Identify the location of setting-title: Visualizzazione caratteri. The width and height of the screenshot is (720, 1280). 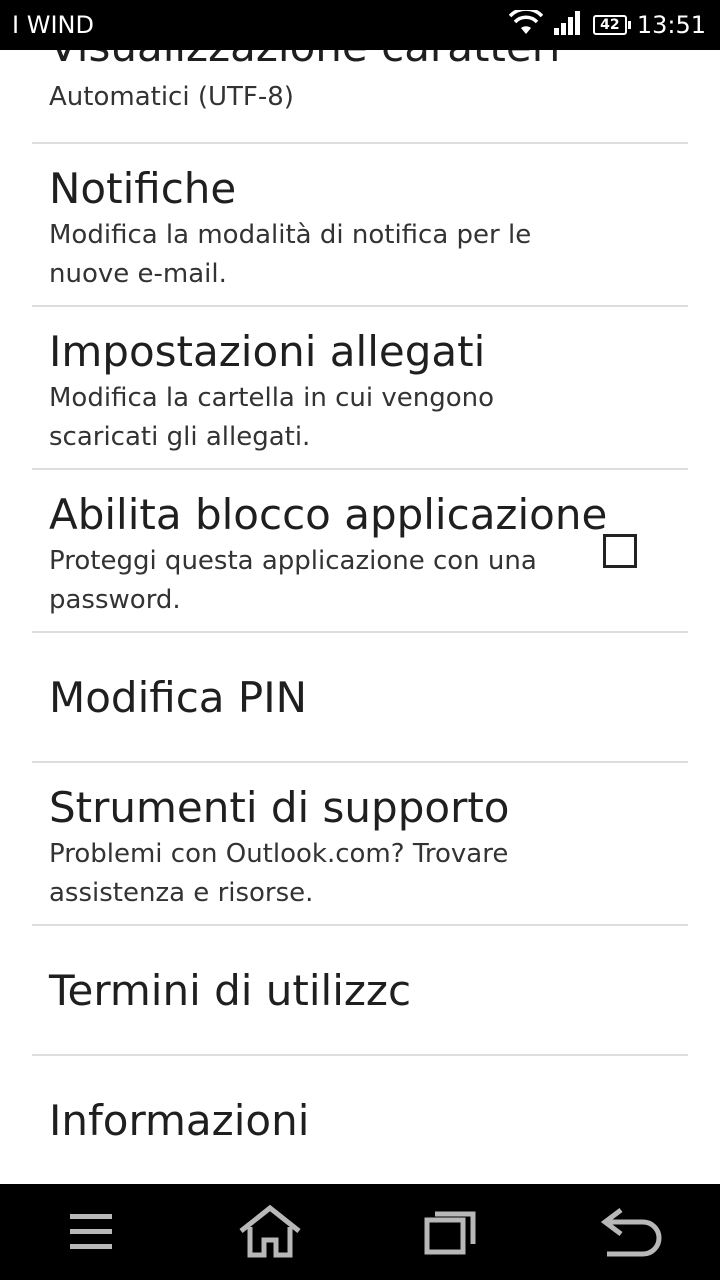
(305, 60).